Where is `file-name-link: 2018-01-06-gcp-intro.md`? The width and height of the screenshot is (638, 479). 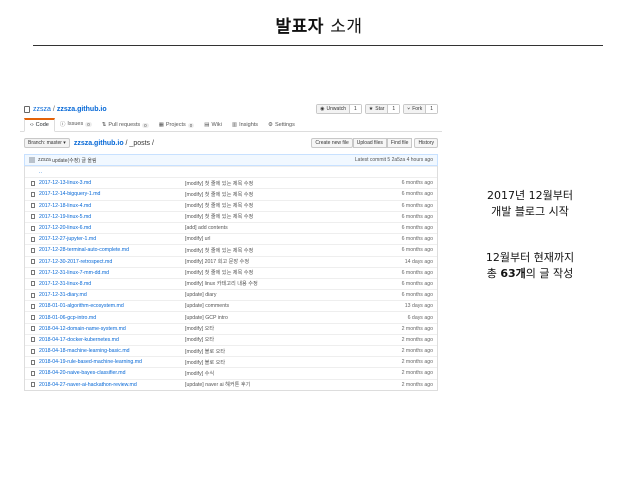 file-name-link: 2018-01-06-gcp-intro.md is located at coordinates (109, 318).